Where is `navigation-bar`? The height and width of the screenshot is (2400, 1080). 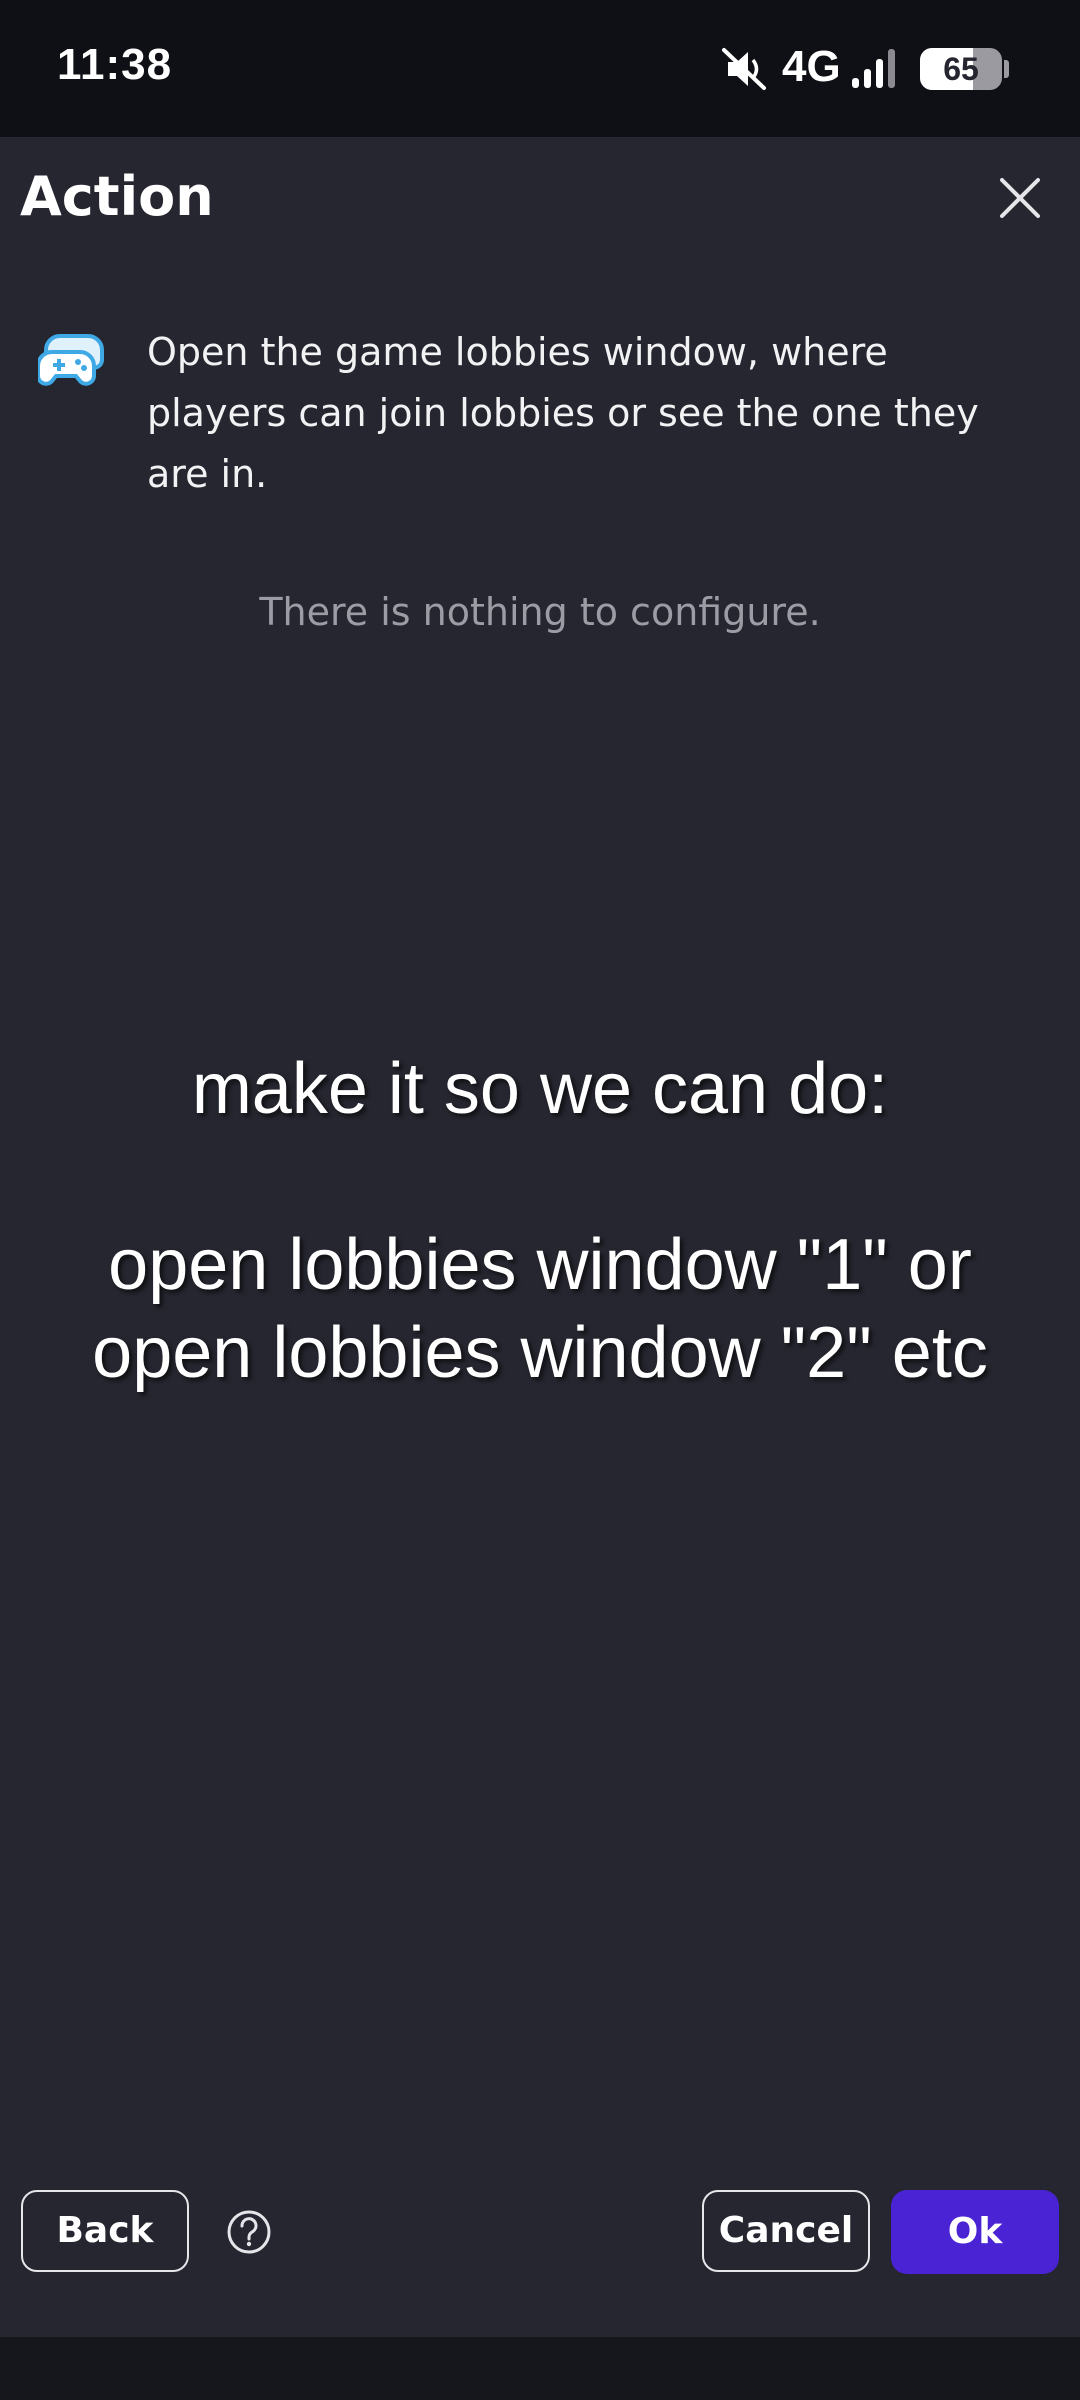
navigation-bar is located at coordinates (540, 2368).